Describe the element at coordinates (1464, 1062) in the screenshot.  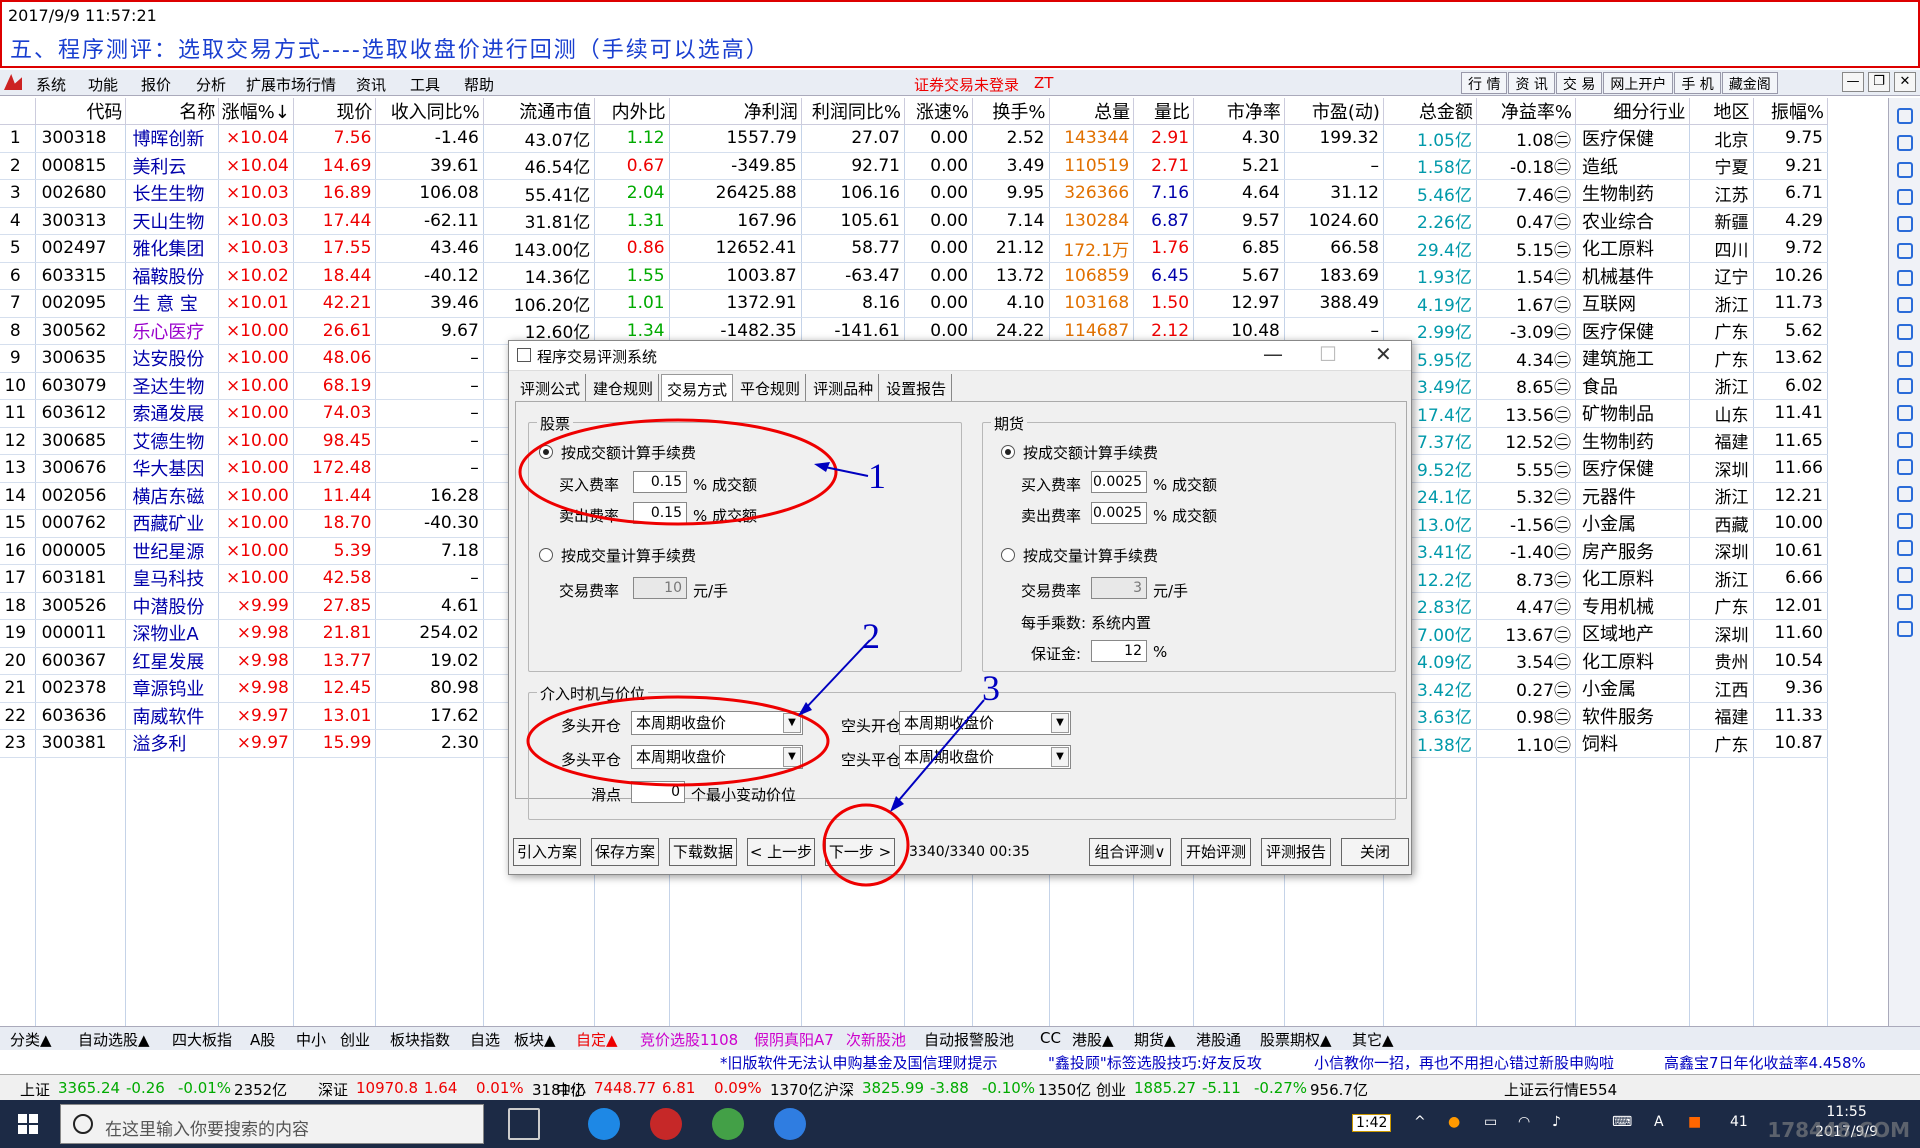
I see `ticker-item-3: 小信教你一招，再也不用担心错过新股申购啦` at that location.